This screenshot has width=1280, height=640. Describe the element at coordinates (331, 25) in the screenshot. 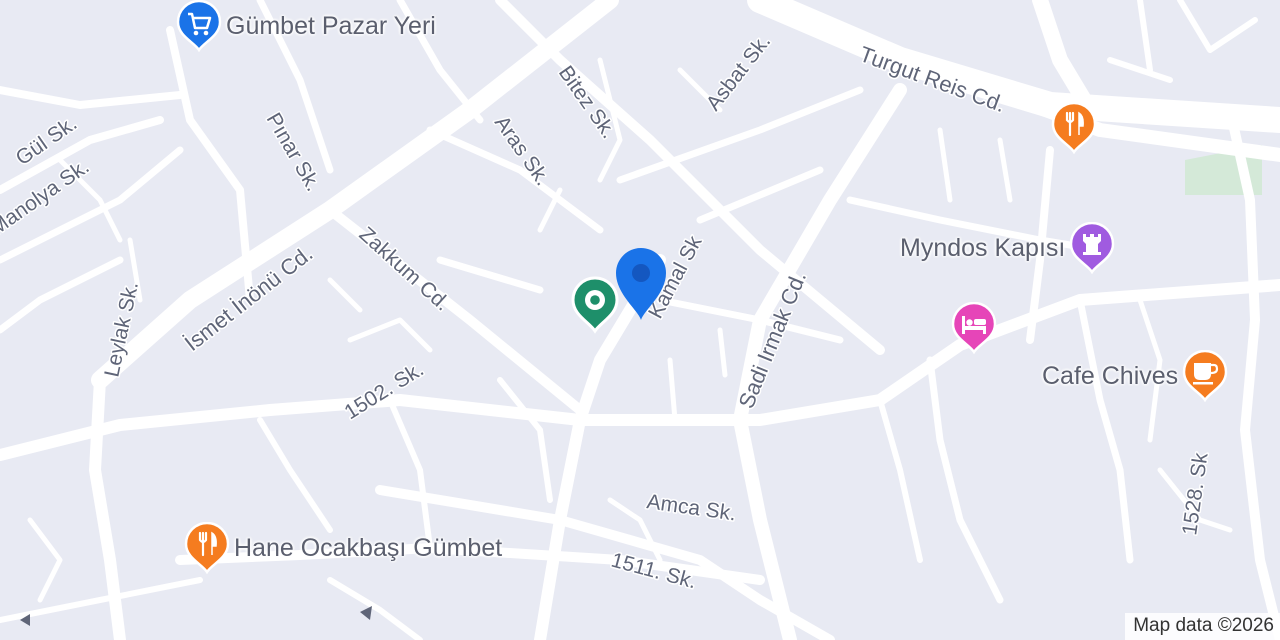

I see `poi-label: Gümbet Pazar Yeri` at that location.